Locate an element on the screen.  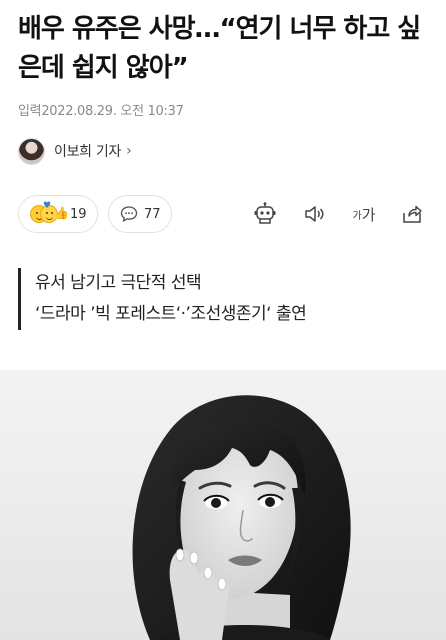
comment-count: 77 is located at coordinates (152, 214).